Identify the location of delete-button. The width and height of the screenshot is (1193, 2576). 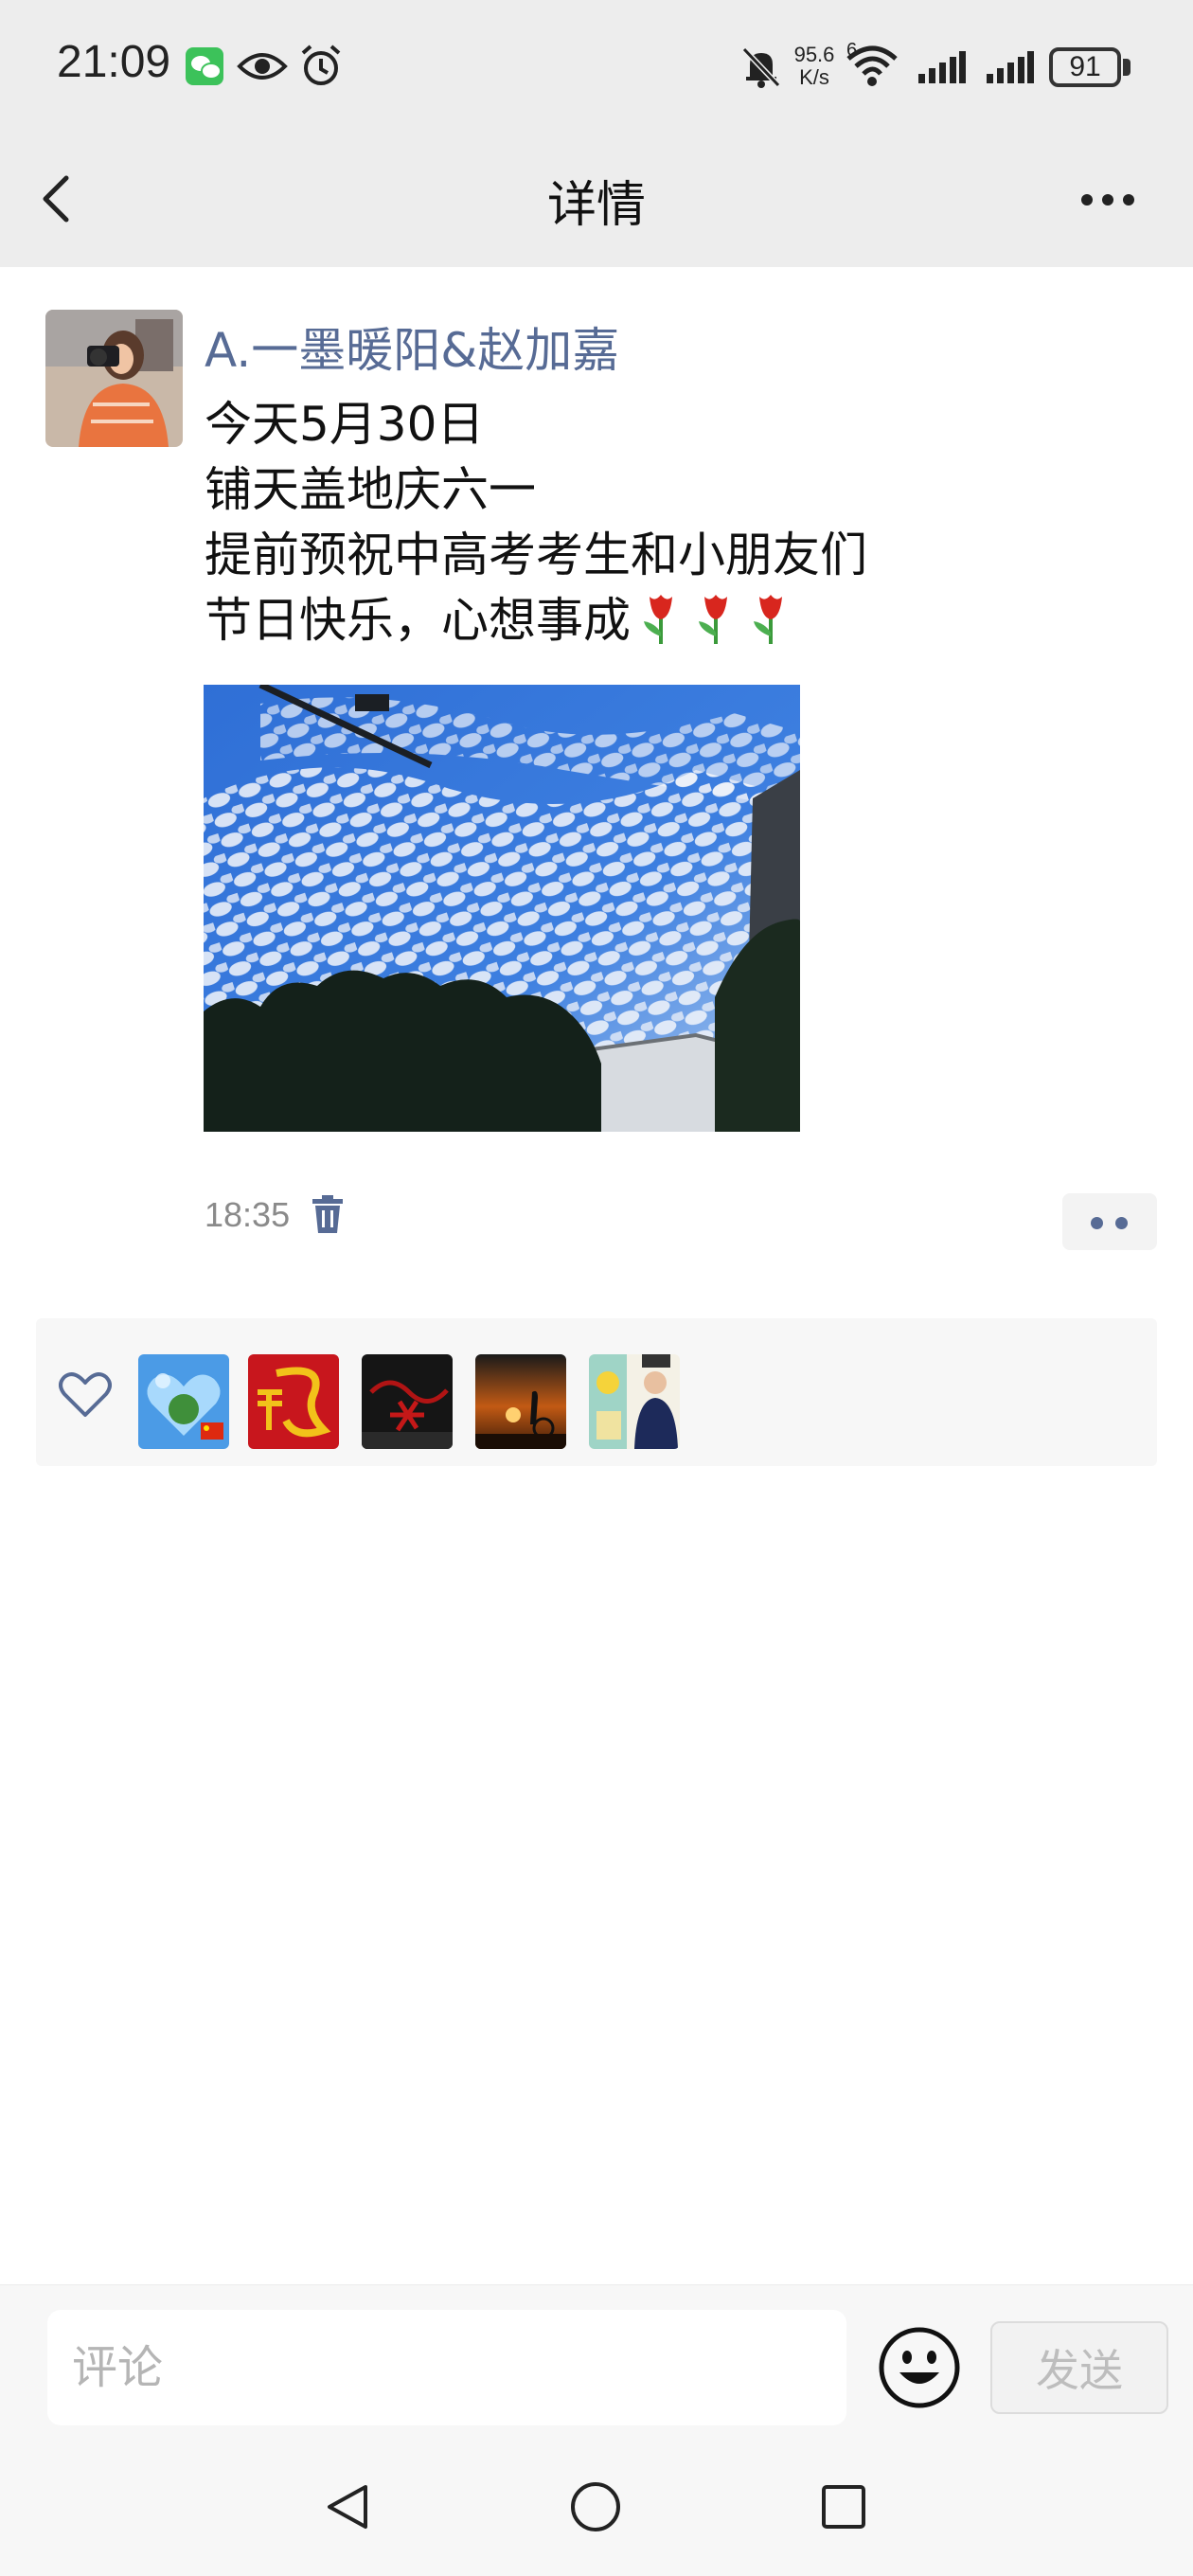
(328, 1215).